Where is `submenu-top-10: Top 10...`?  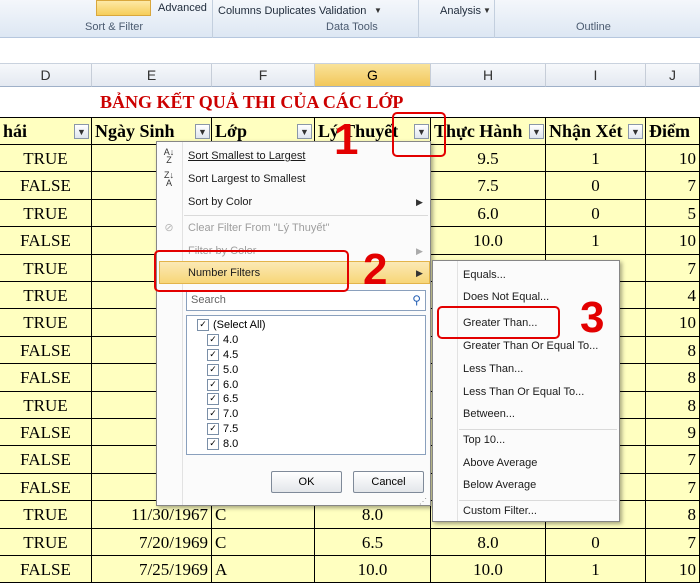
submenu-top-10: Top 10... is located at coordinates (526, 440).